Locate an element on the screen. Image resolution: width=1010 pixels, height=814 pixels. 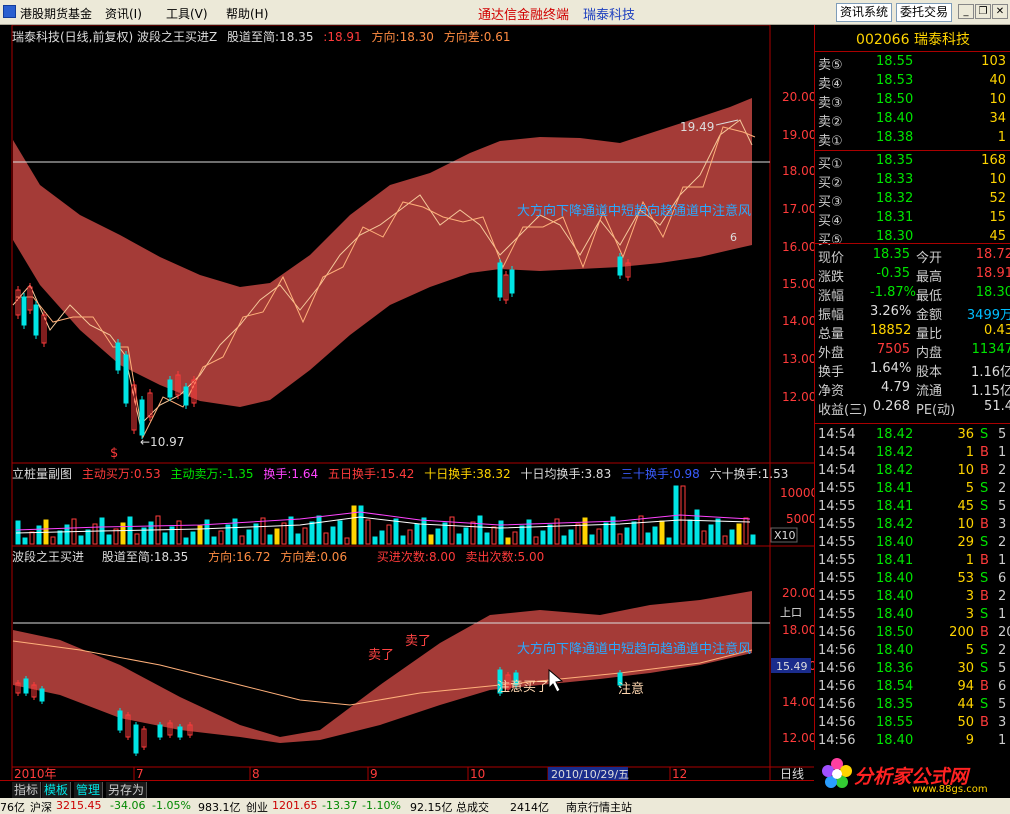
tab-template: 模板 is located at coordinates (57, 790).